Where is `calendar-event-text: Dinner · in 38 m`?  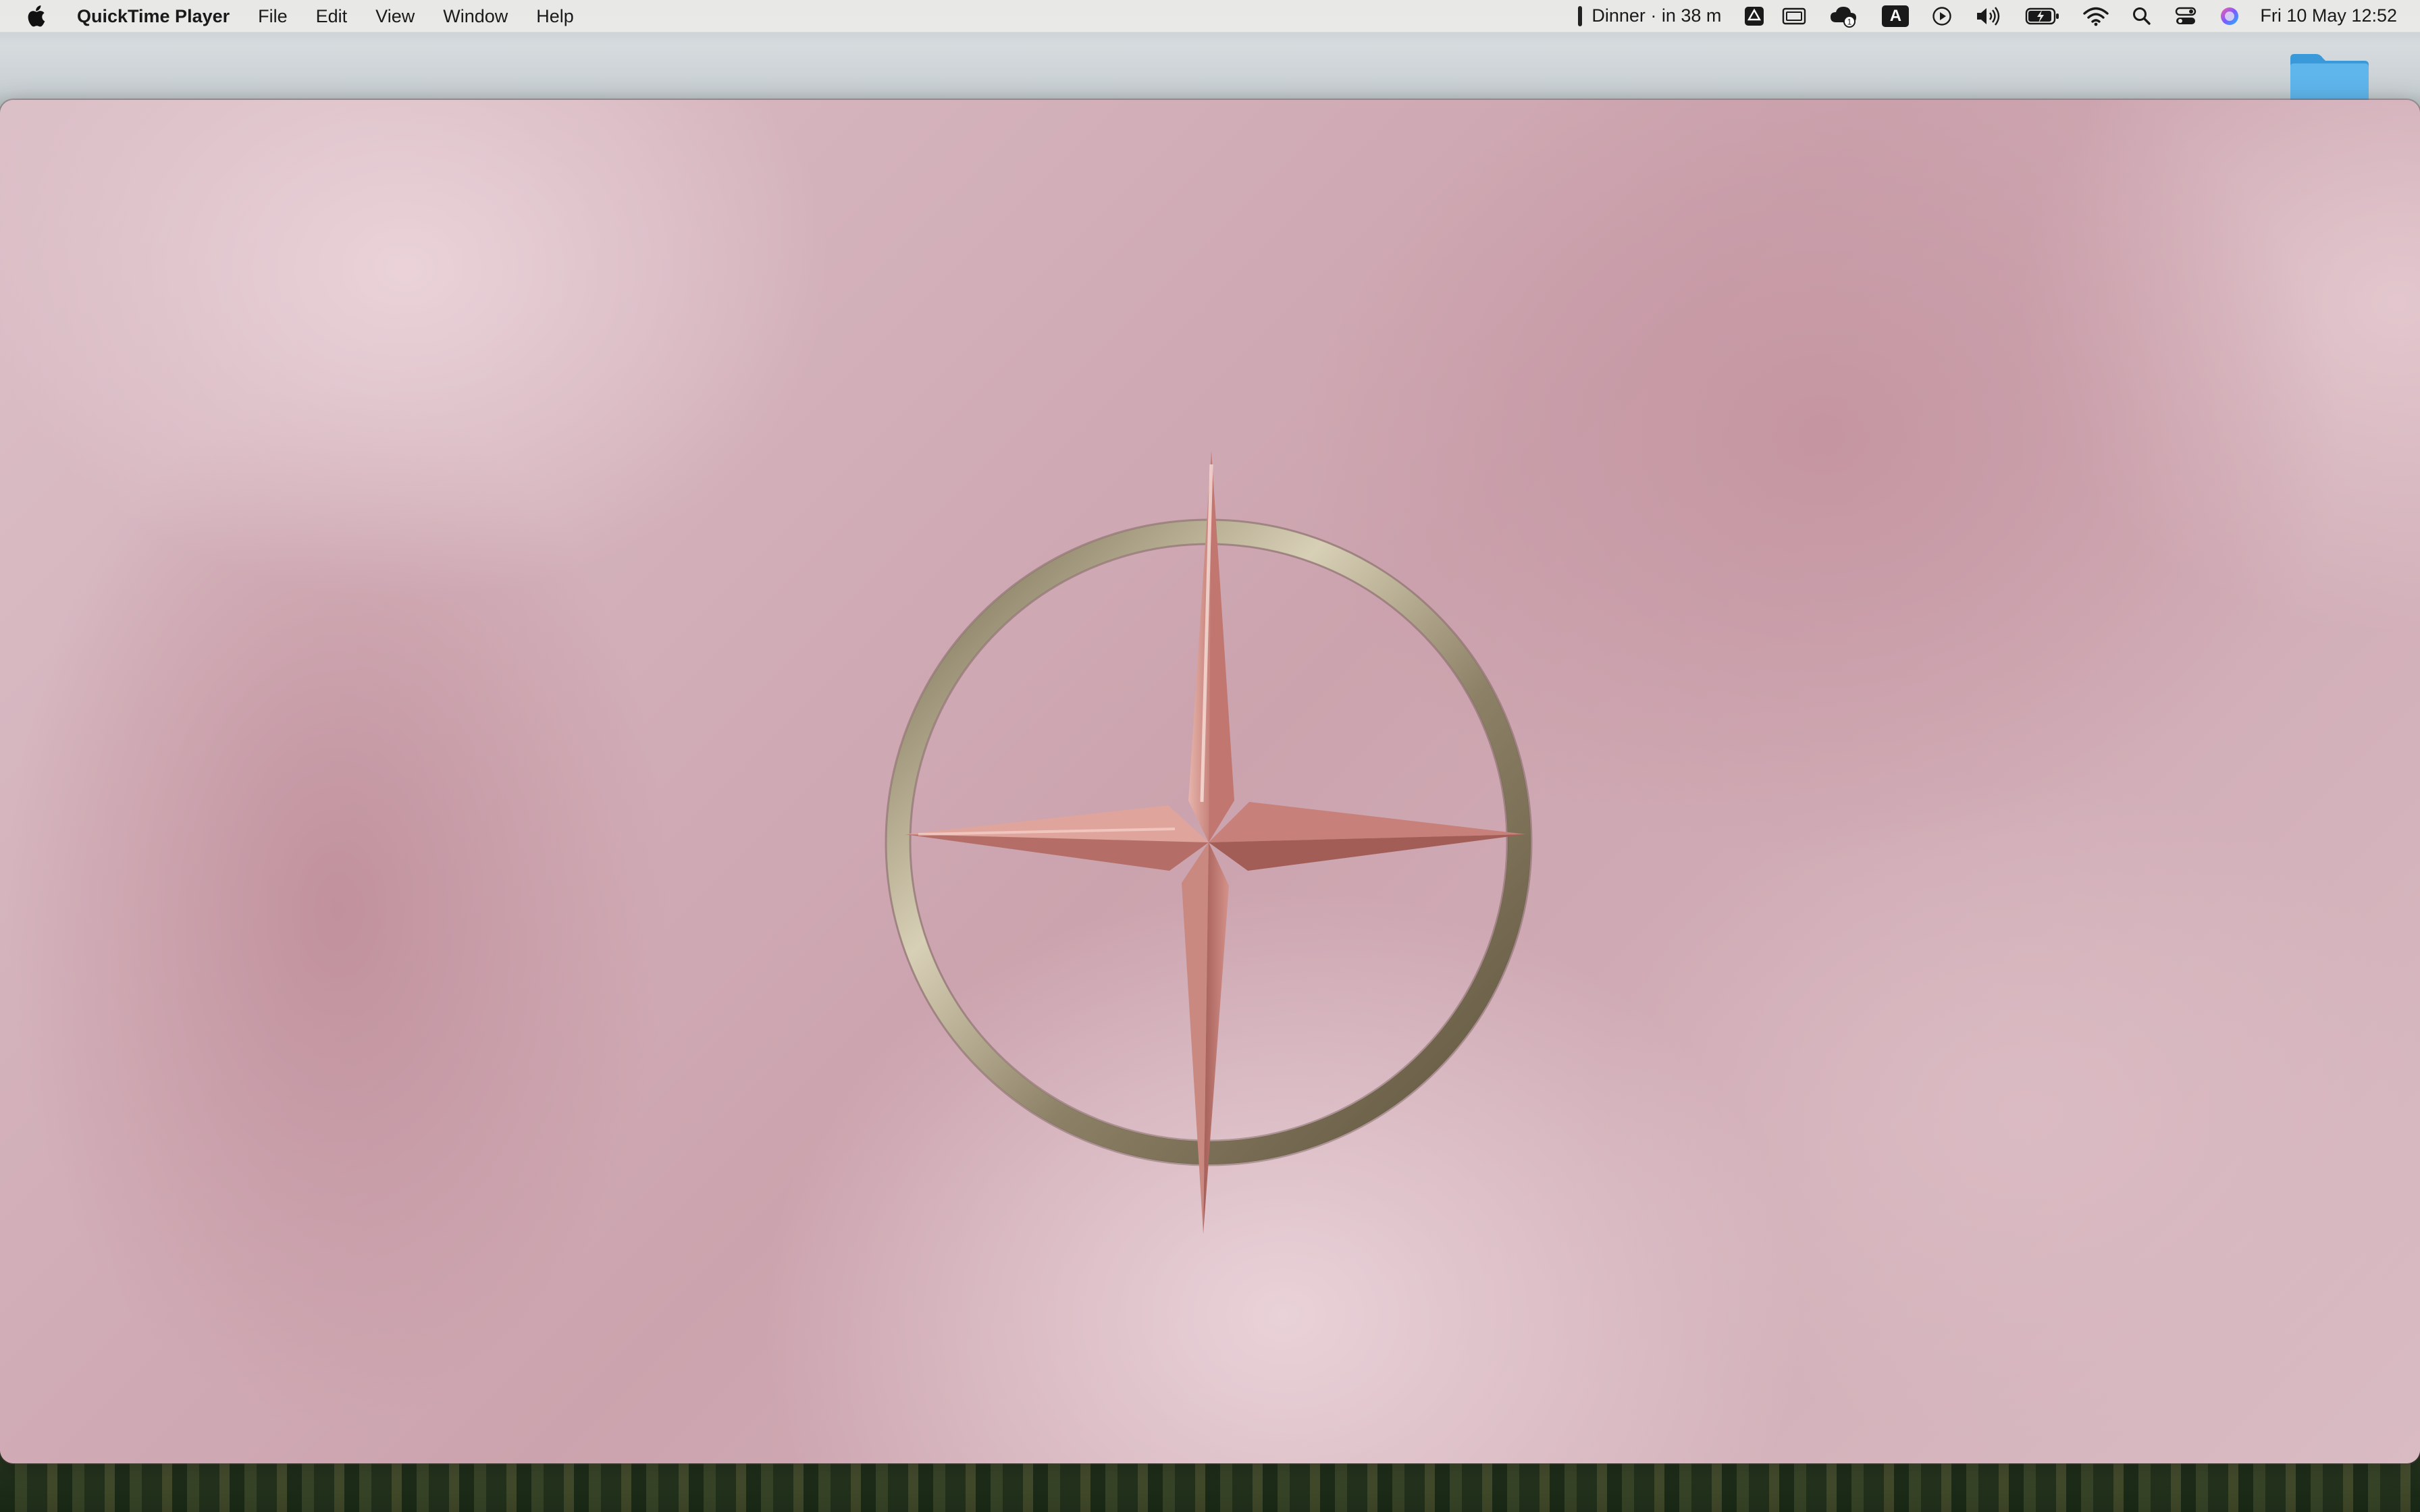
calendar-event-text: Dinner · in 38 m is located at coordinates (1657, 15).